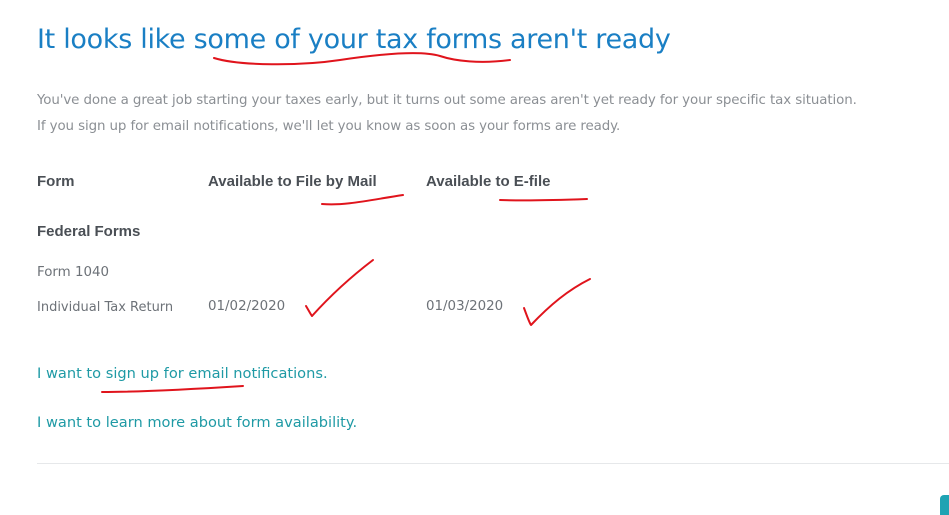 The height and width of the screenshot is (515, 949). What do you see at coordinates (557, 302) in the screenshot?
I see `annotation-check-efile` at bounding box center [557, 302].